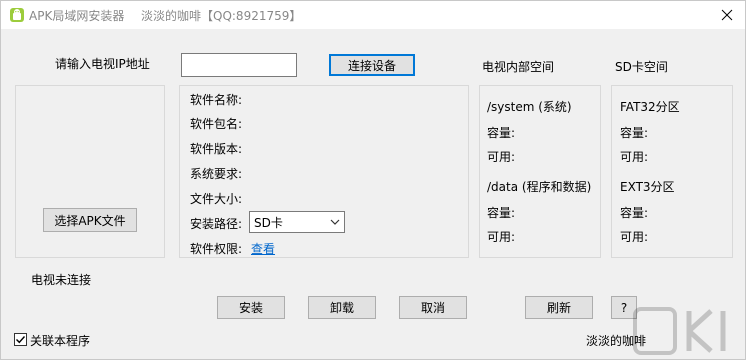  What do you see at coordinates (501, 237) in the screenshot?
I see `data-available-label: 可用:` at bounding box center [501, 237].